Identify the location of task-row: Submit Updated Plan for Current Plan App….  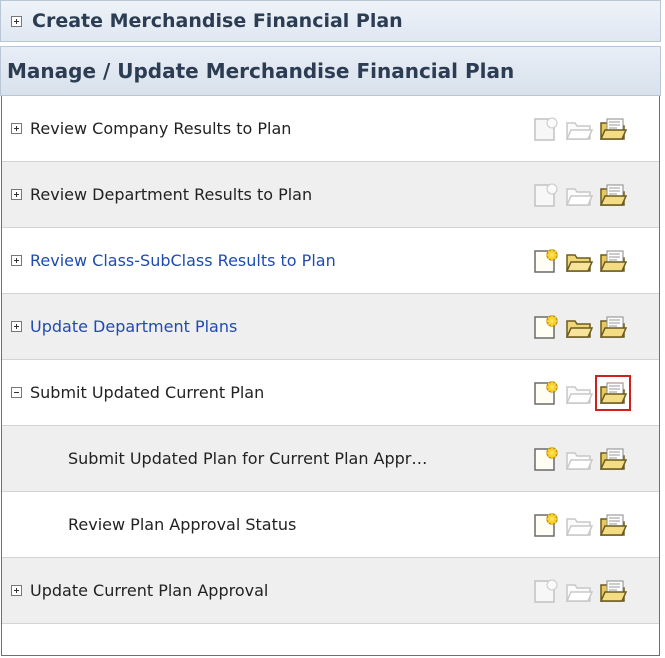
(330, 459).